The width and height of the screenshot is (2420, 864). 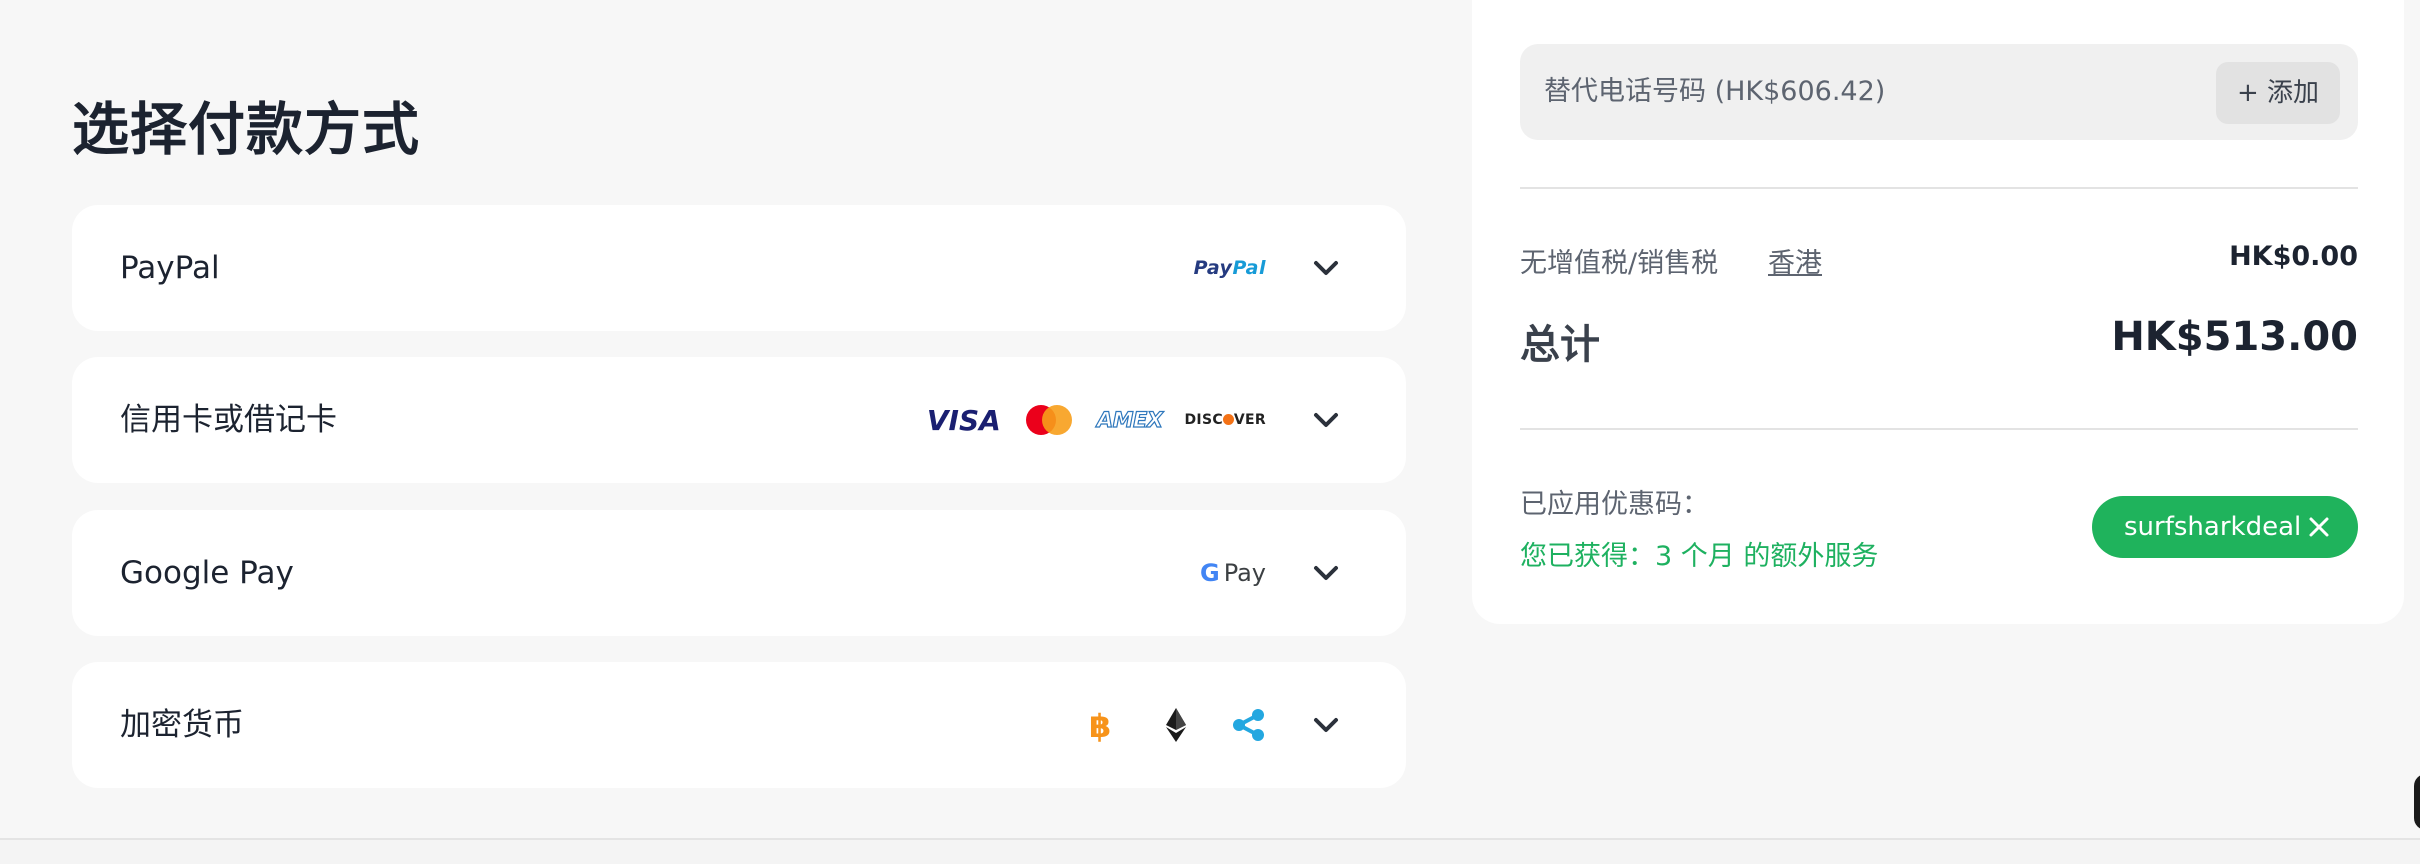 I want to click on payment-logos: VISA AMEX DISC VER, so click(x=1096, y=420).